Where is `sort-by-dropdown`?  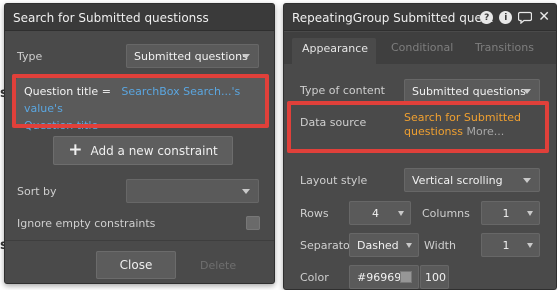
sort-by-dropdown is located at coordinates (192, 191).